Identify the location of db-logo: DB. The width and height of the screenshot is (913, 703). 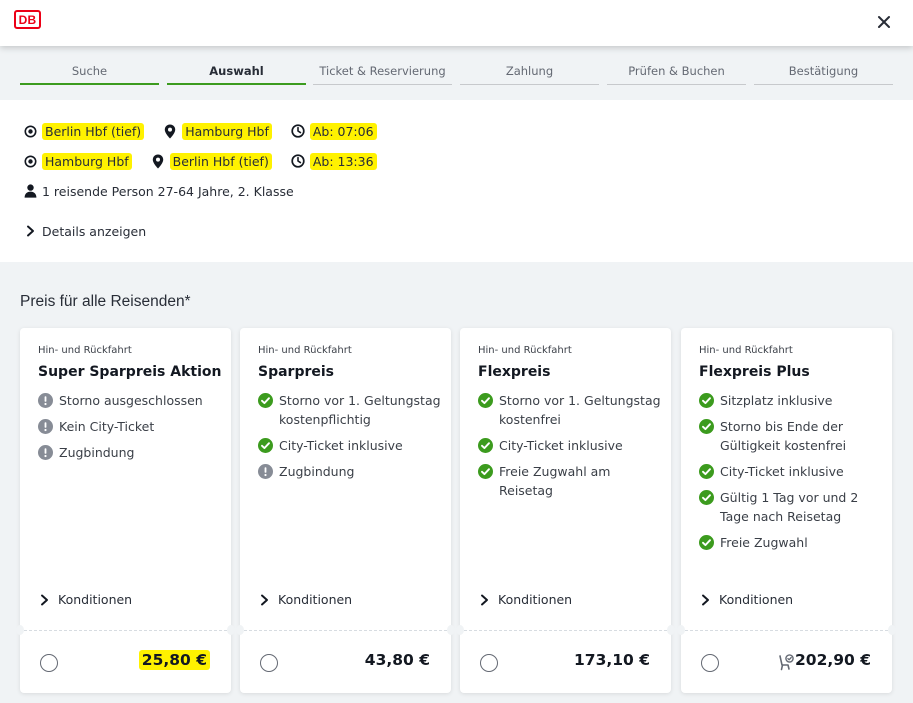
(27, 19).